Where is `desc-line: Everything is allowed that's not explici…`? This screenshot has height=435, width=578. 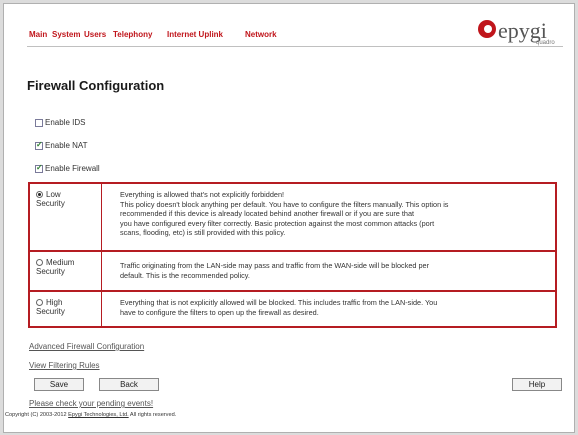
desc-line: Everything is allowed that's not explici… is located at coordinates (202, 194).